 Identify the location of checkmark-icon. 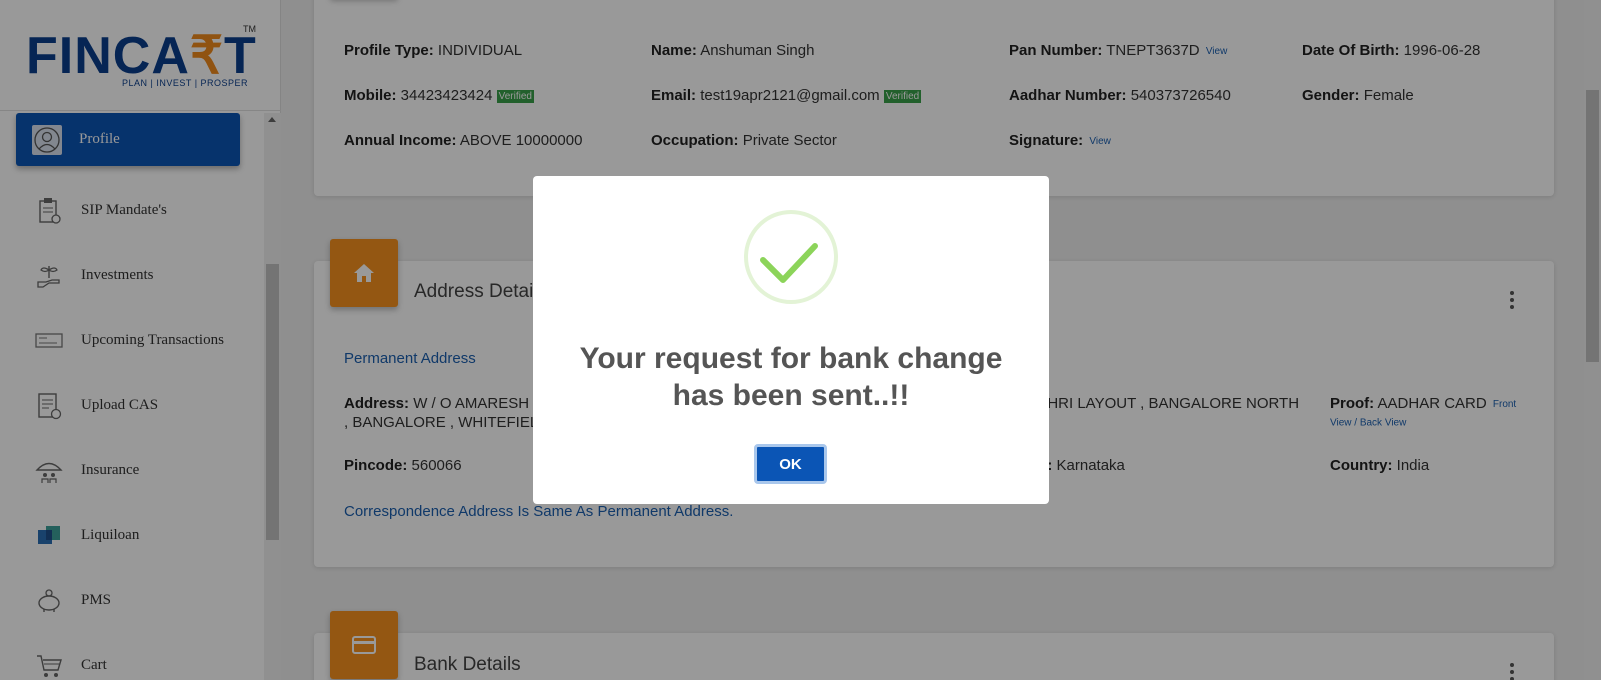
(789, 263).